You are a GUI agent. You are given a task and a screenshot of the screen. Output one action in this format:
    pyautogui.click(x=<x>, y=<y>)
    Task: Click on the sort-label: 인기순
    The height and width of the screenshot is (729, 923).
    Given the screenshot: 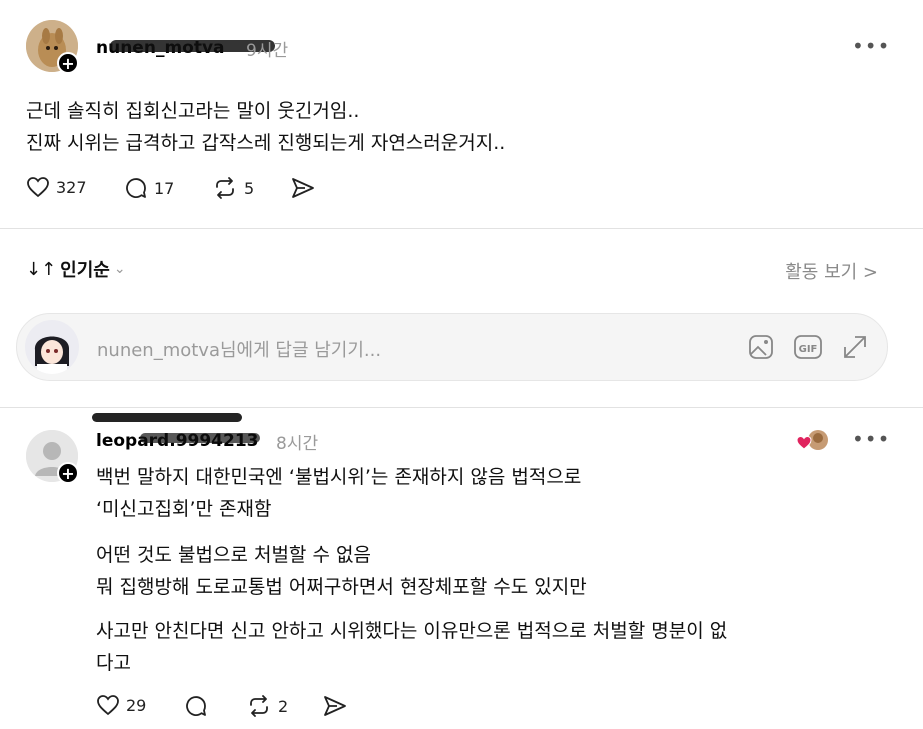 What is the action you would take?
    pyautogui.click(x=85, y=270)
    